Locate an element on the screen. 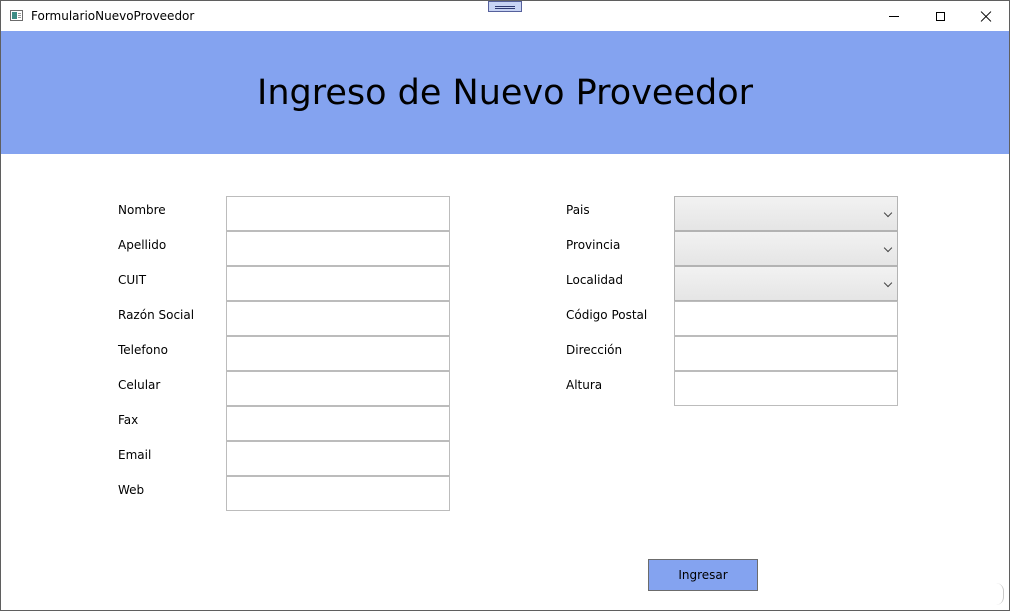  maximize-button is located at coordinates (940, 16).